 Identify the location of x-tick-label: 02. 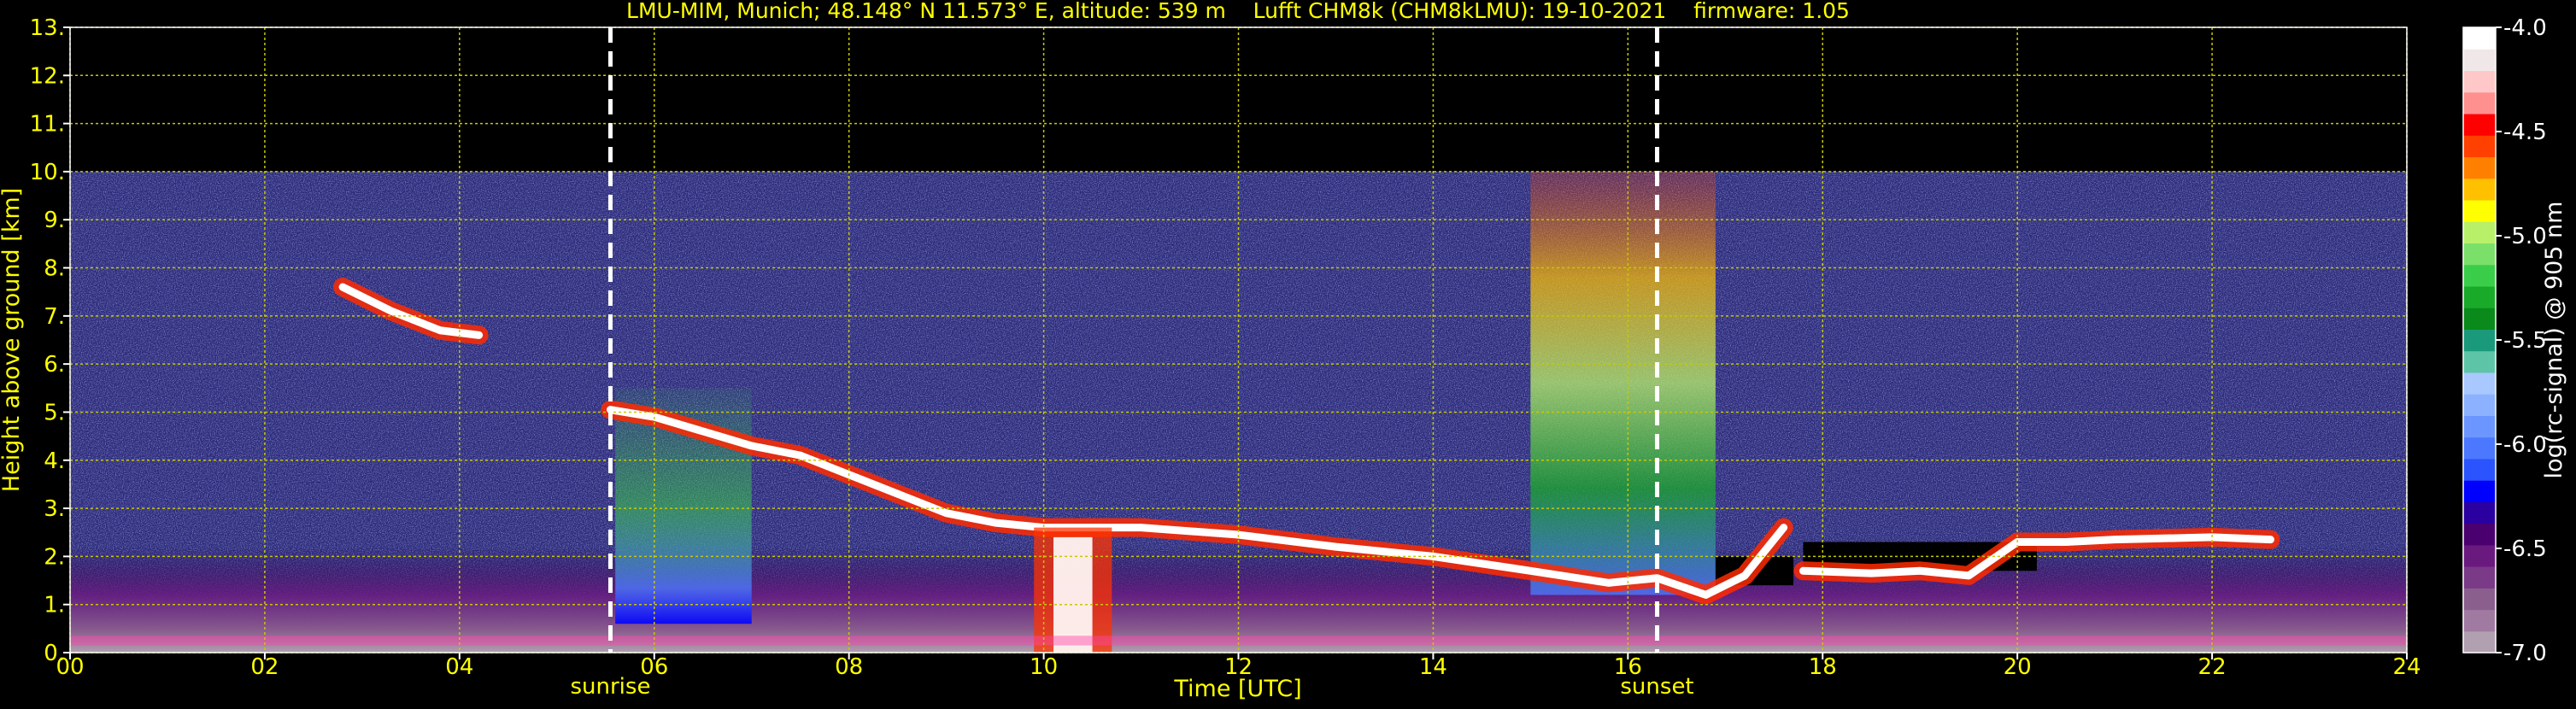
(264, 667).